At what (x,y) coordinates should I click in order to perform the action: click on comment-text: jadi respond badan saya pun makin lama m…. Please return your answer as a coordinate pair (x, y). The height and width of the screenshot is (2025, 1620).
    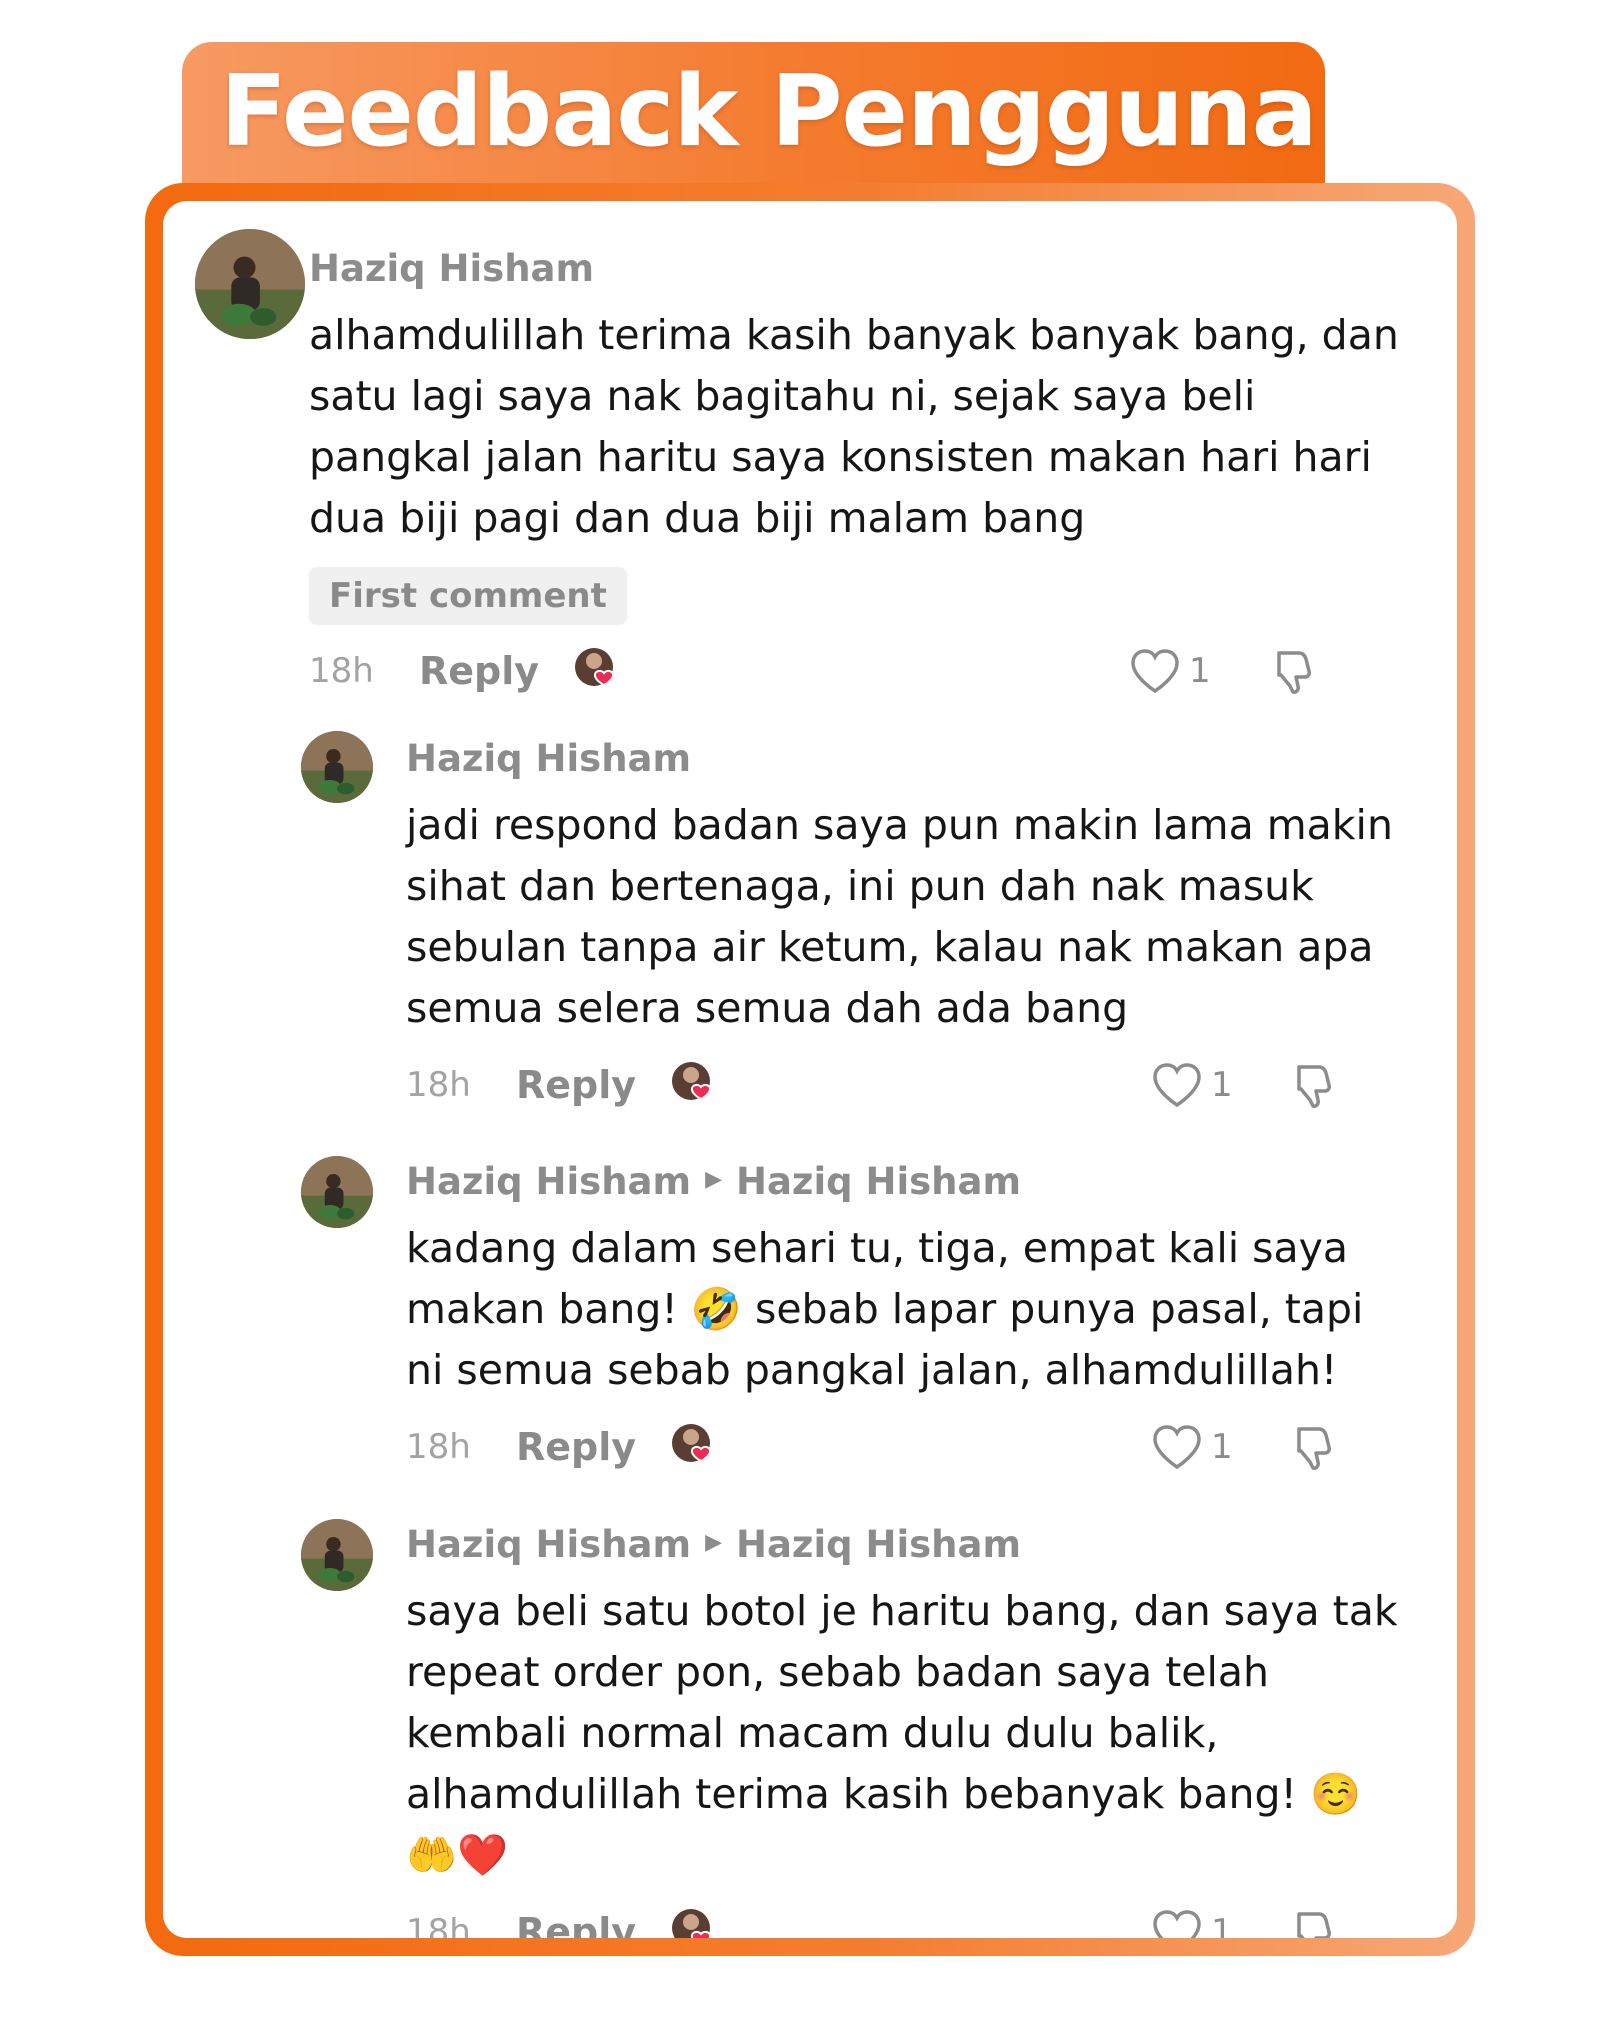
    Looking at the image, I should click on (899, 916).